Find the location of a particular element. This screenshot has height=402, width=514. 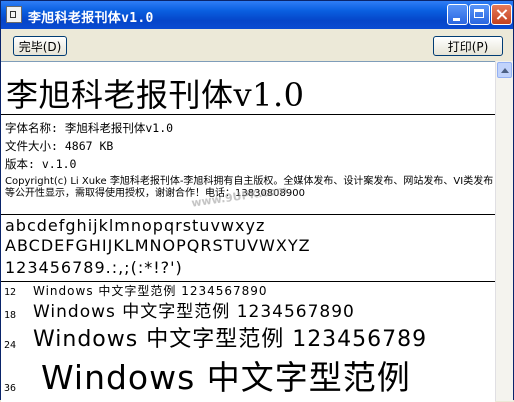

close-button is located at coordinates (501, 14).